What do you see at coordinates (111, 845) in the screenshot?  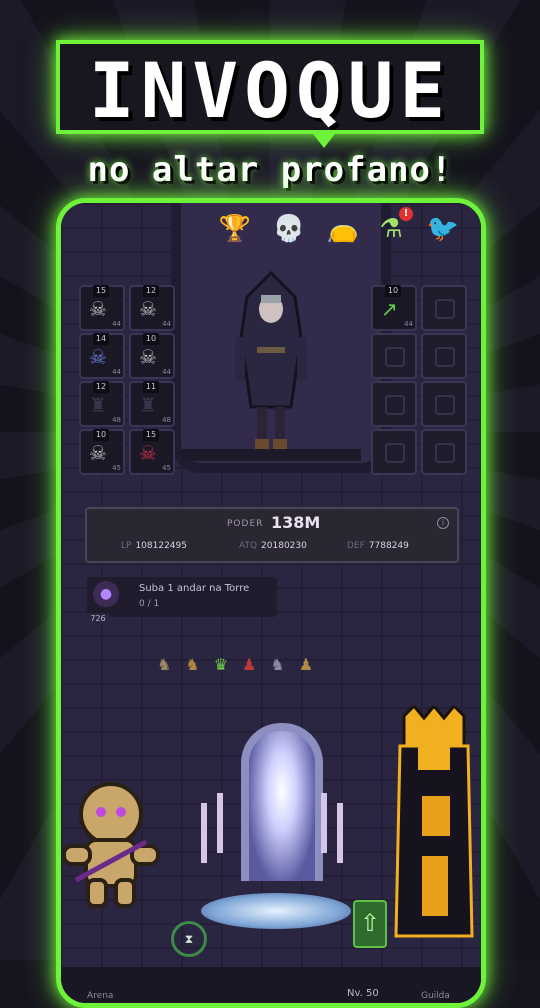 I see `voodoo-doll-character` at bounding box center [111, 845].